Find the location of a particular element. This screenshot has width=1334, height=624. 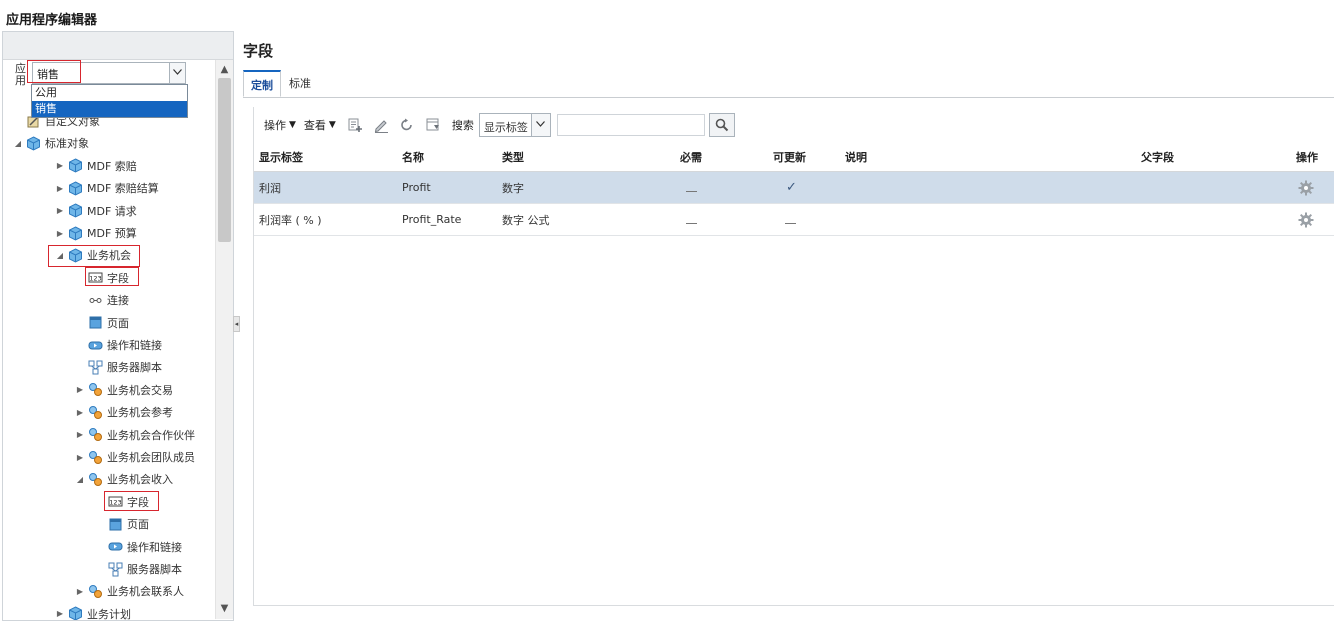

column-header: 说明 is located at coordinates (856, 157).